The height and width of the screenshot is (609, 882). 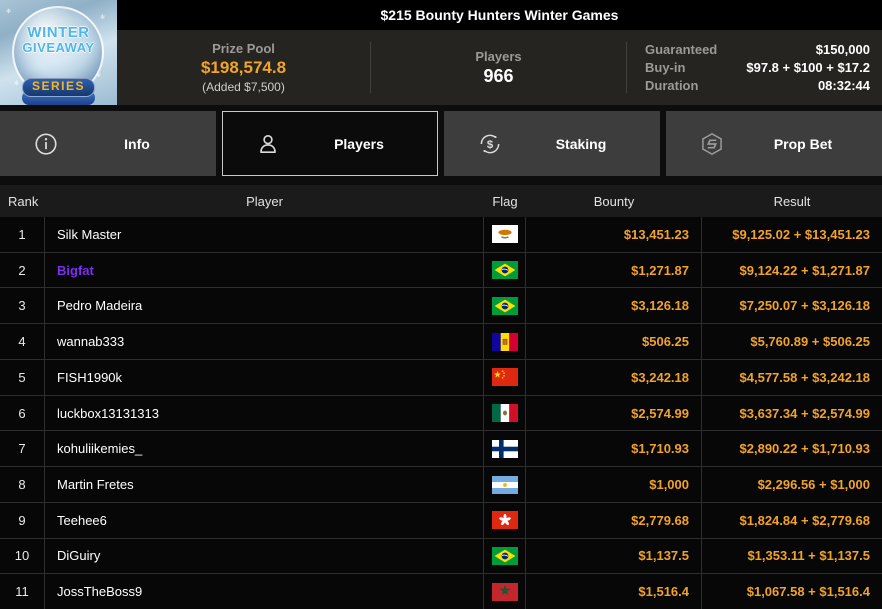 What do you see at coordinates (656, 234) in the screenshot?
I see `bounty-value: $13,451.23` at bounding box center [656, 234].